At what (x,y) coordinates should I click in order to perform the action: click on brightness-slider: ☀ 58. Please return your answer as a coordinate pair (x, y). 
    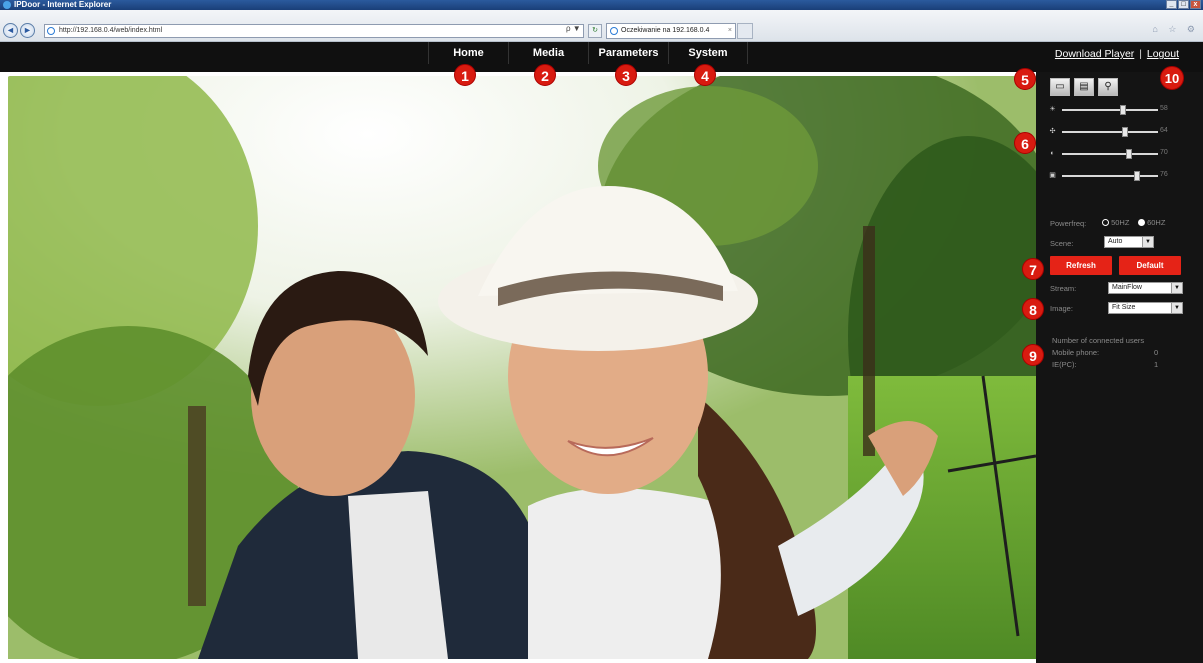
    Looking at the image, I should click on (1118, 110).